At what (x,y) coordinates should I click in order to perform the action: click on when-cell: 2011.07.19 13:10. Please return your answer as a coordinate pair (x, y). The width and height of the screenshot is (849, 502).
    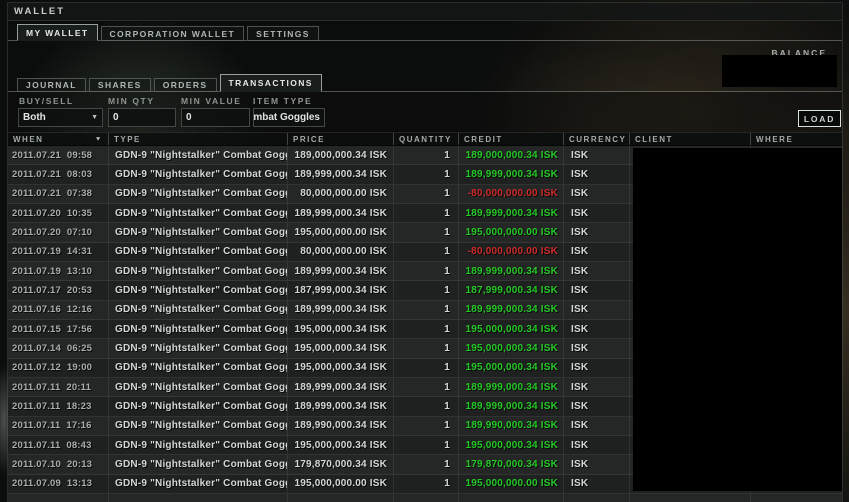
    Looking at the image, I should click on (52, 271).